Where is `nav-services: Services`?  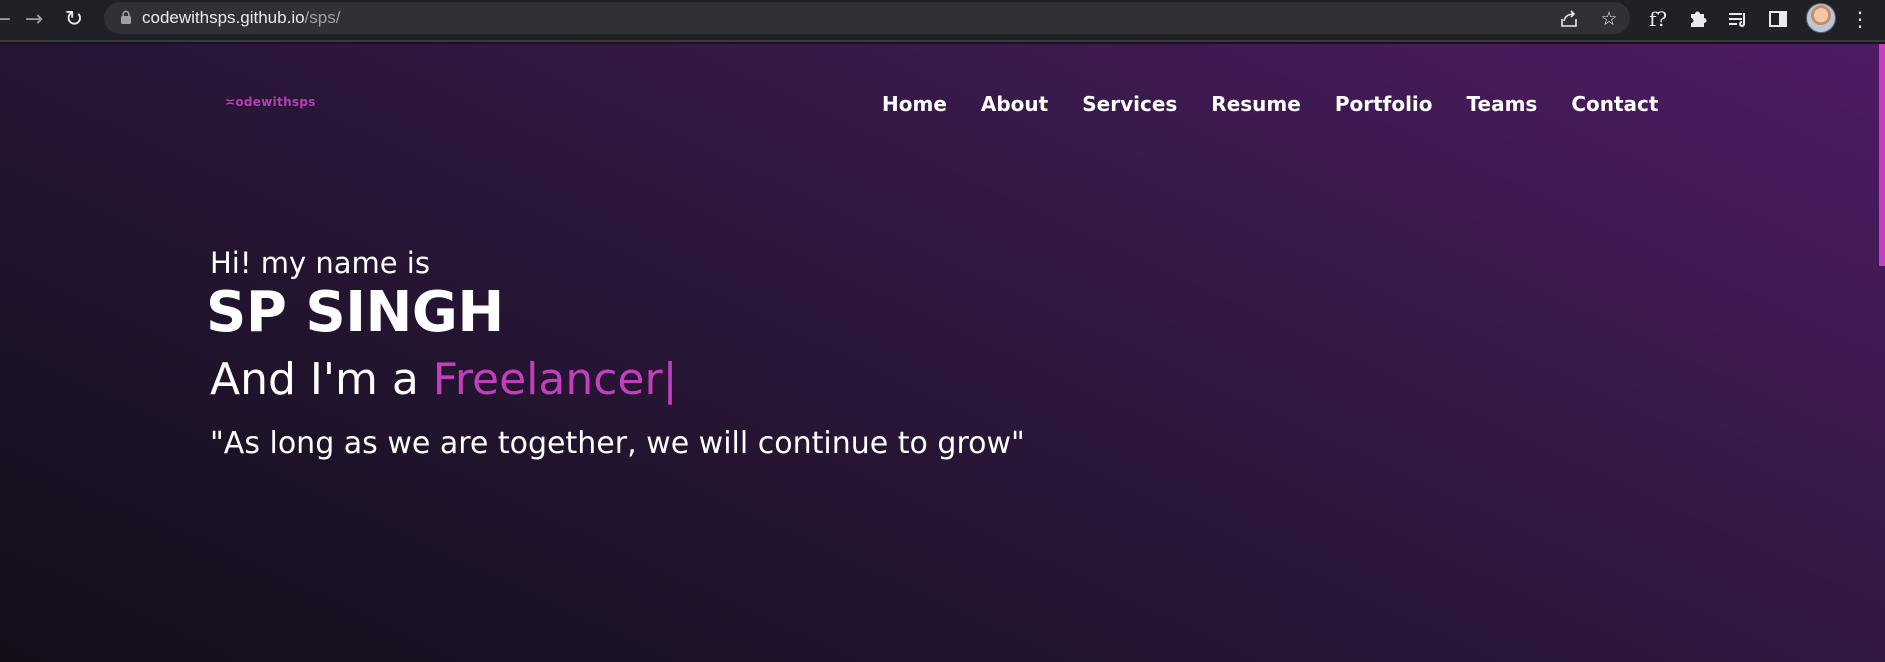
nav-services: Services is located at coordinates (1129, 104).